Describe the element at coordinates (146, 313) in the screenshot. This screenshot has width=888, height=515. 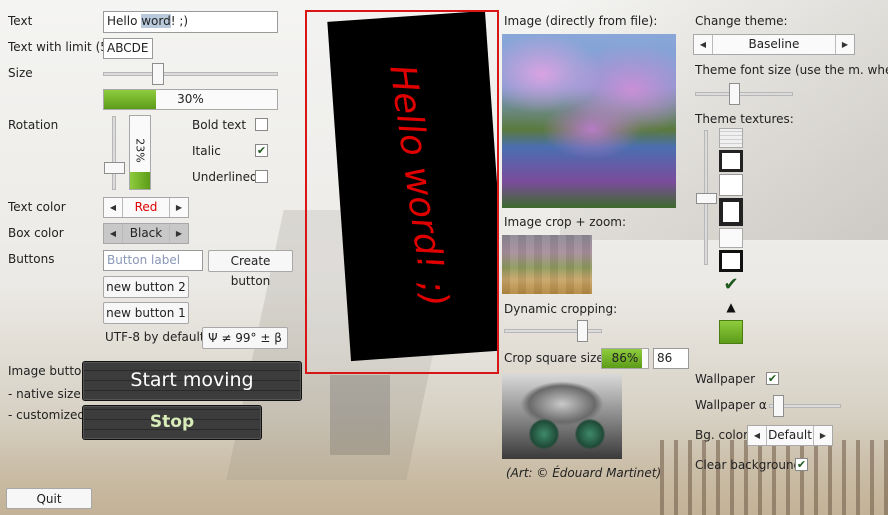
I see `new-button-1: new button 1` at that location.